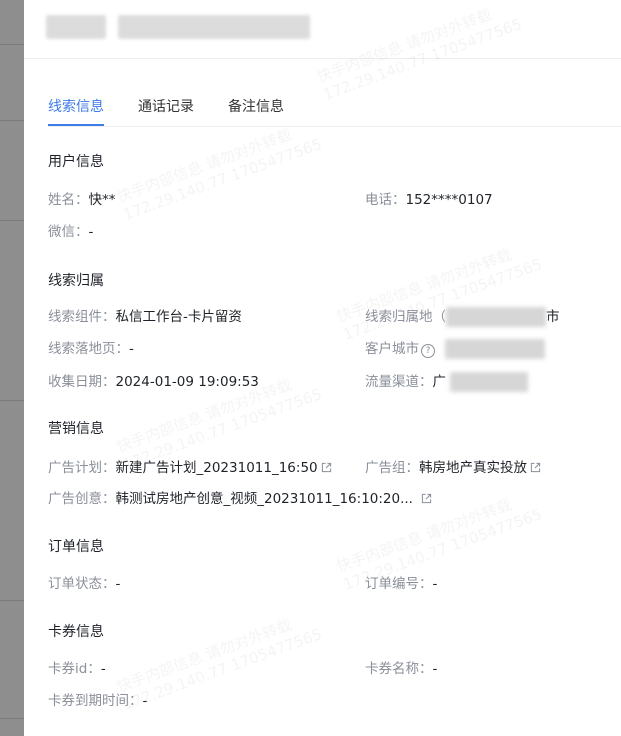 Image resolution: width=621 pixels, height=736 pixels. Describe the element at coordinates (82, 468) in the screenshot. I see `field-label: 广告计划：` at that location.